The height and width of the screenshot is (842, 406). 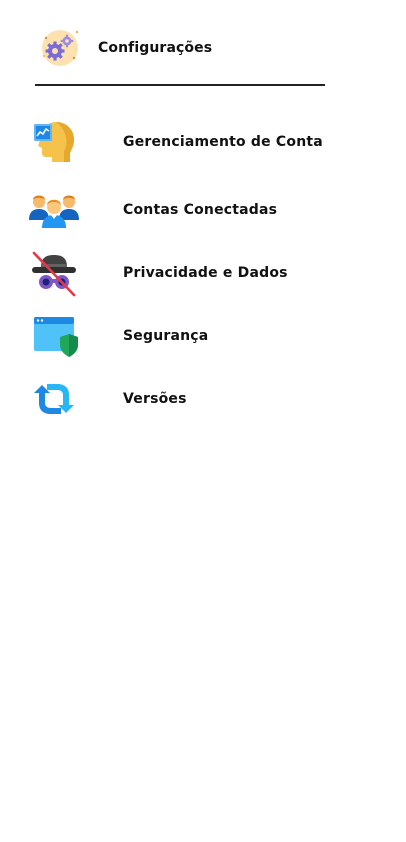 What do you see at coordinates (54, 336) in the screenshot?
I see `security-shield-window-icon` at bounding box center [54, 336].